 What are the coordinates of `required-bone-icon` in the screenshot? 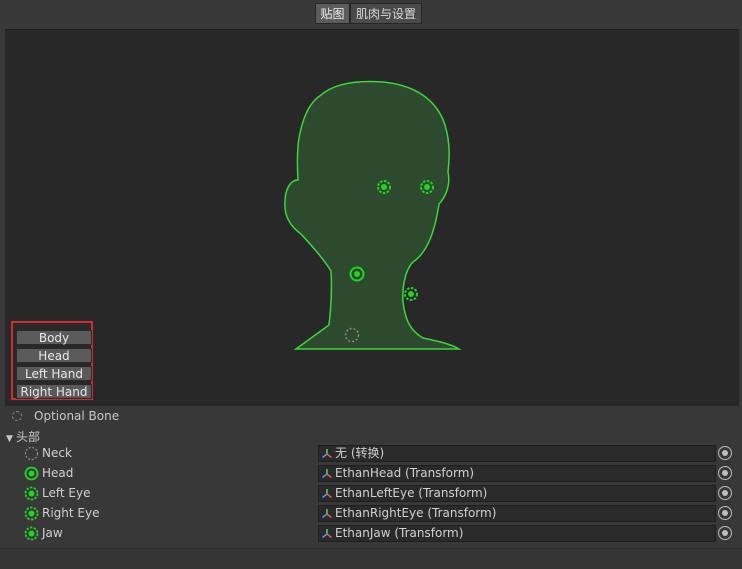 It's located at (31, 473).